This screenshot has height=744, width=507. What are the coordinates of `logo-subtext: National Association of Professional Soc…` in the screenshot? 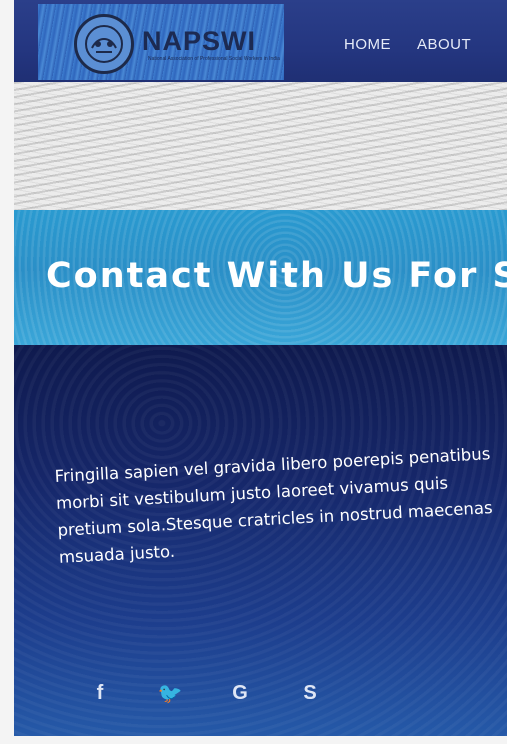 It's located at (214, 59).